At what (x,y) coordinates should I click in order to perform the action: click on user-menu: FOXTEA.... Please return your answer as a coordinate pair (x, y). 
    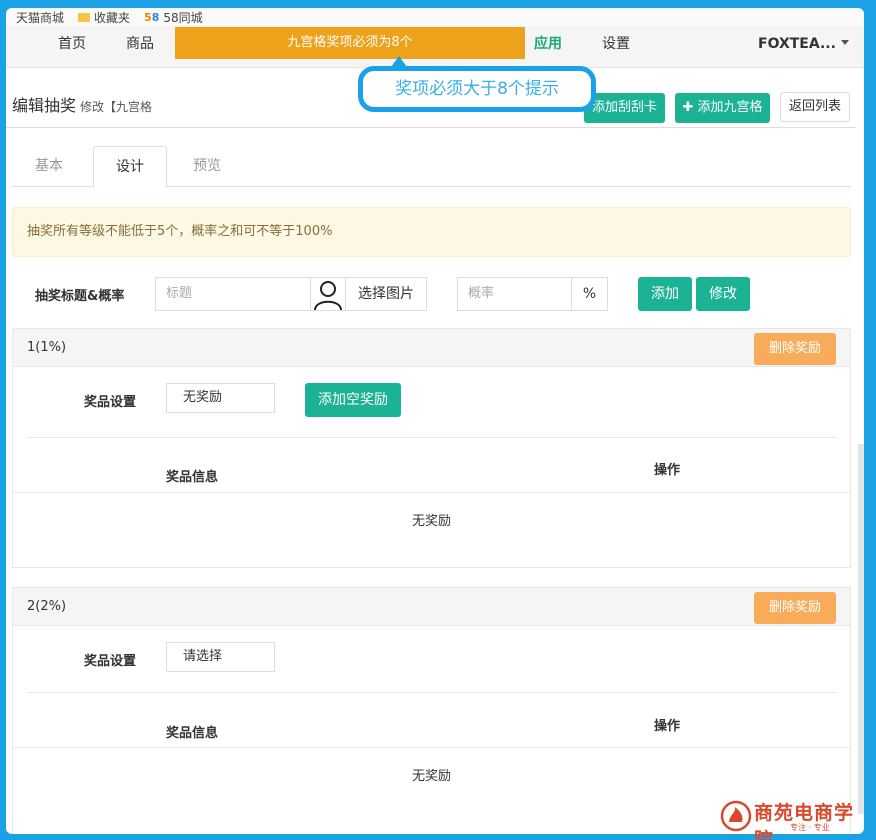
    Looking at the image, I should click on (803, 47).